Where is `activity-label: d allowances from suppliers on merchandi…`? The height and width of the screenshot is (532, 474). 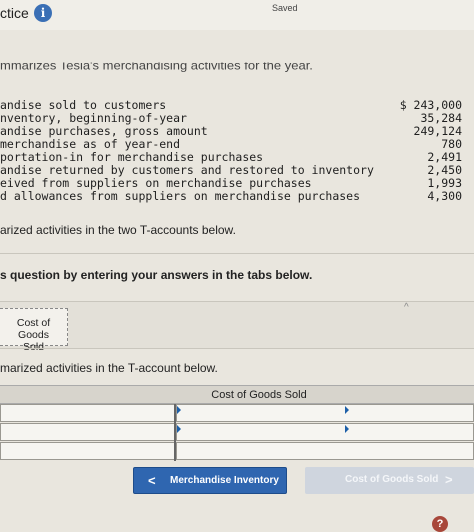
activity-label: d allowances from suppliers on merchandi… is located at coordinates (180, 196).